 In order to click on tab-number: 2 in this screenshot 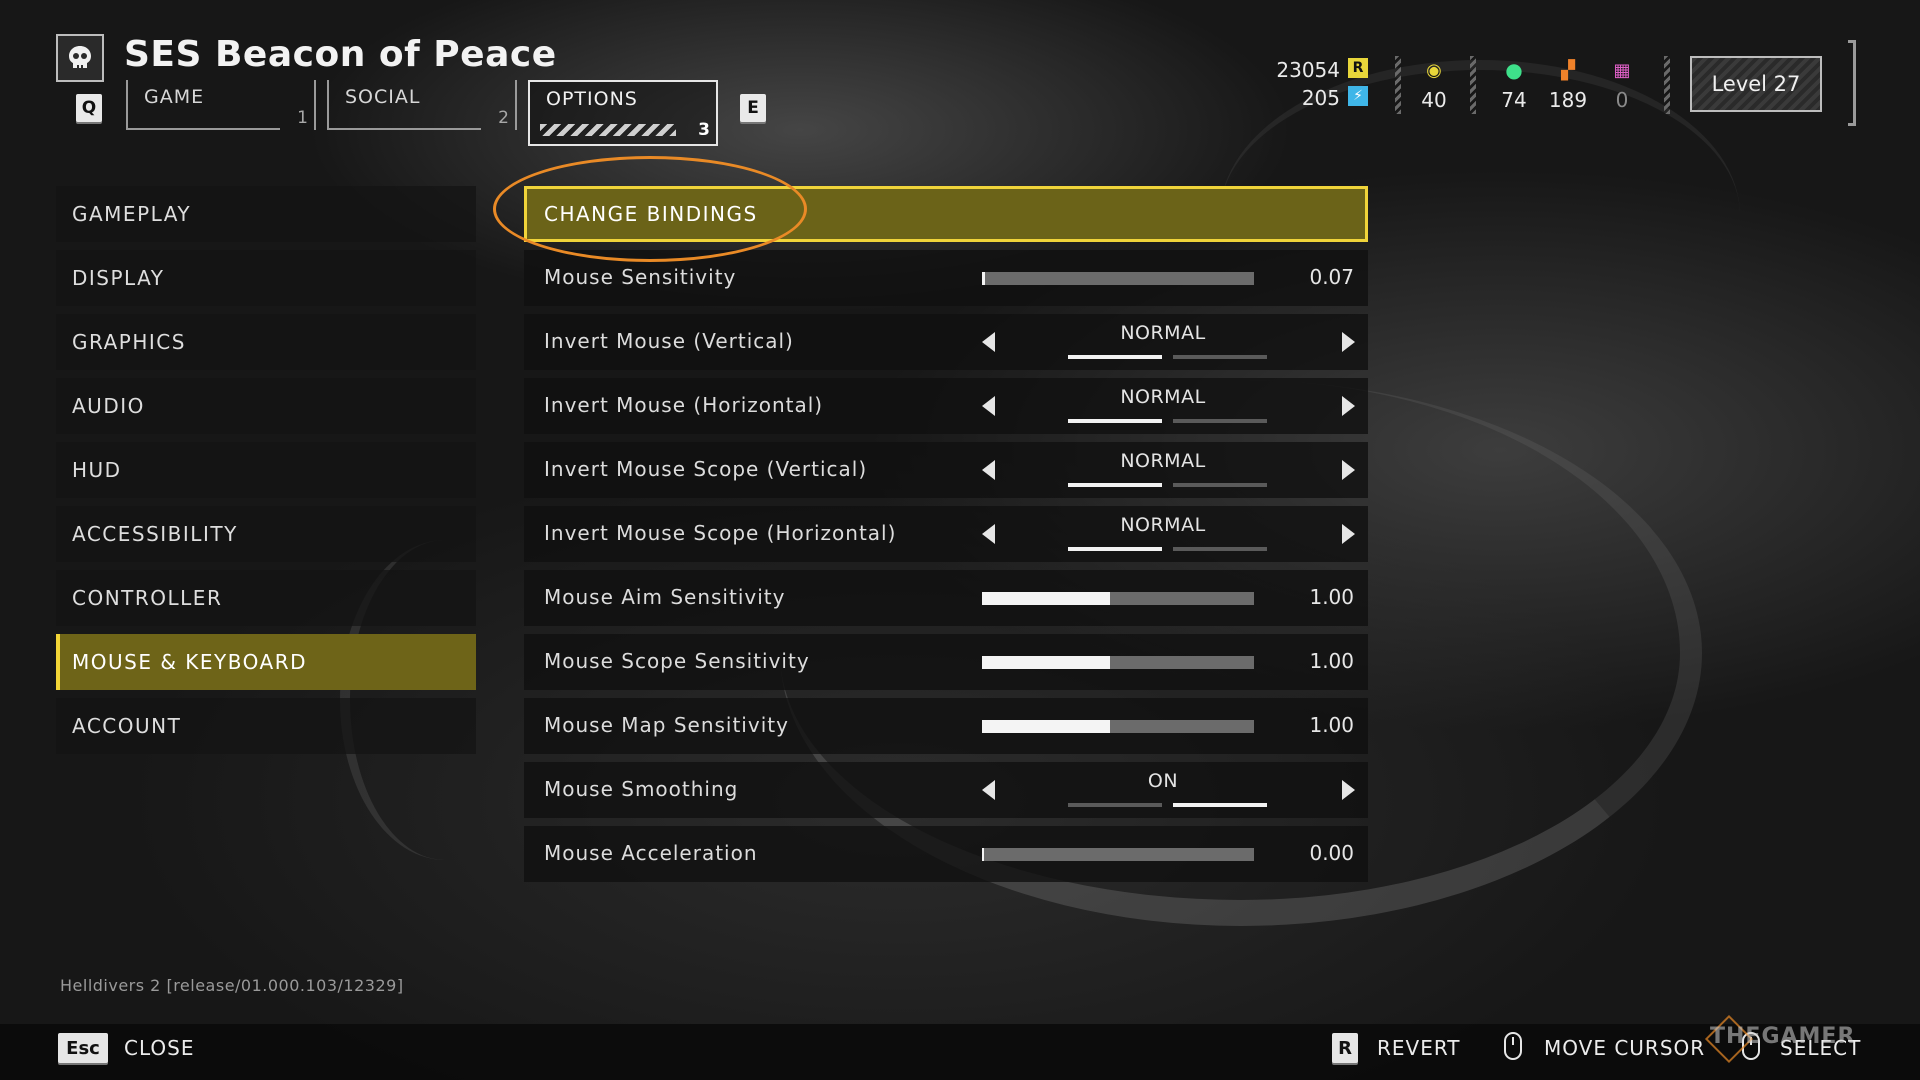, I will do `click(503, 118)`.